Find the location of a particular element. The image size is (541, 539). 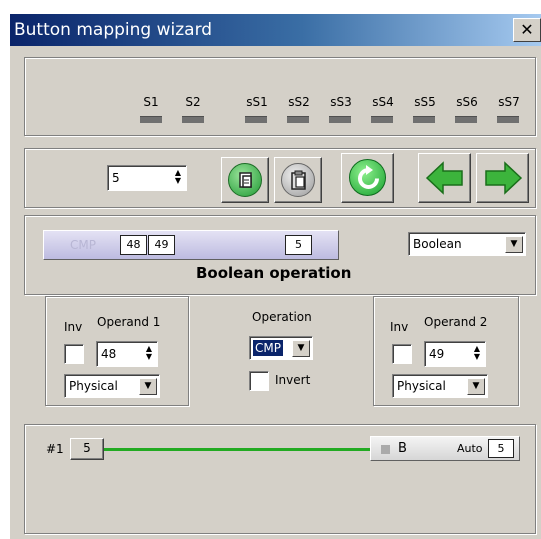

paste-icon is located at coordinates (298, 180).